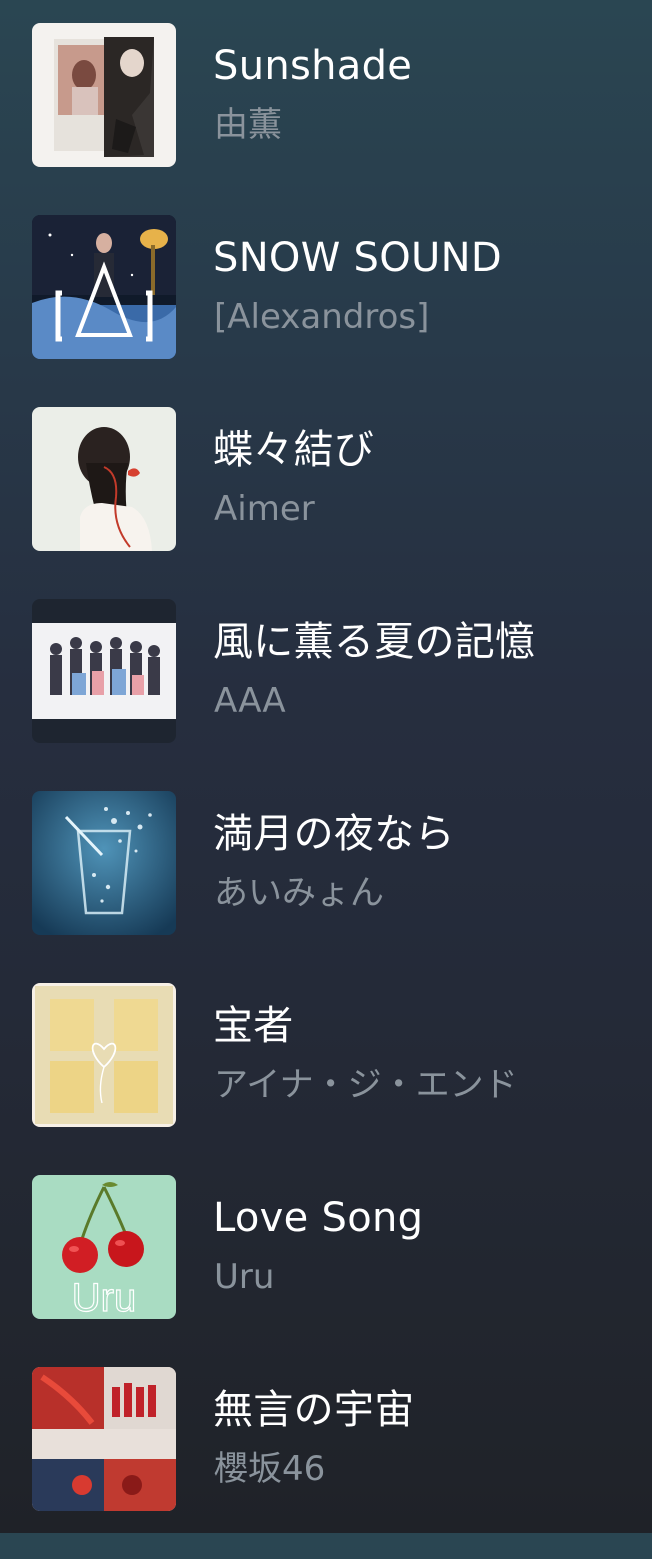 This screenshot has width=652, height=1559. What do you see at coordinates (104, 1297) in the screenshot?
I see `cover-artist-text: Uru` at bounding box center [104, 1297].